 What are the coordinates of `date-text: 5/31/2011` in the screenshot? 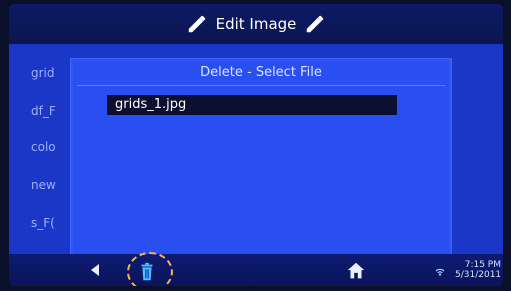 It's located at (478, 275).